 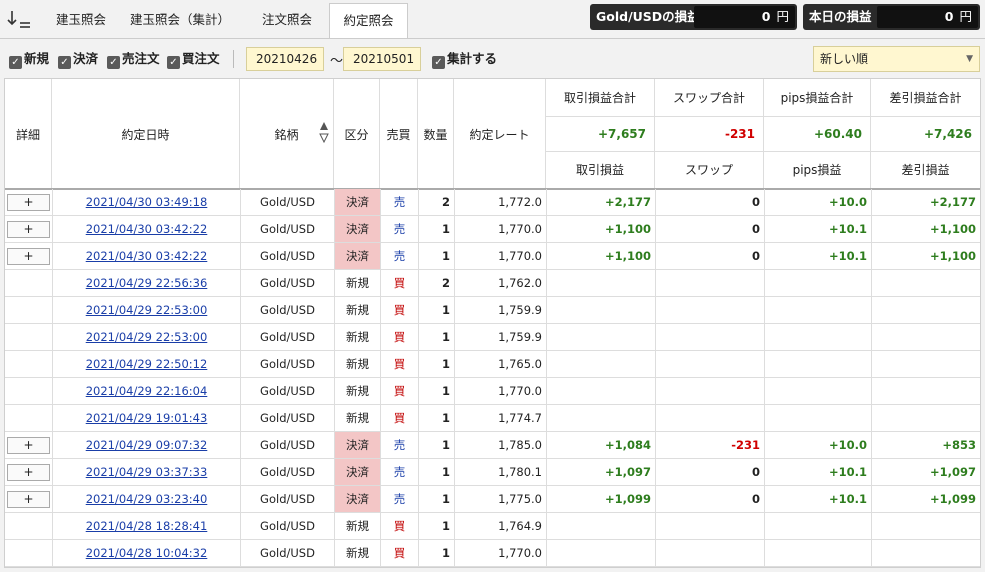 I want to click on execution-datetime-link-text: 2021/04/29 22:50:12, so click(x=147, y=364).